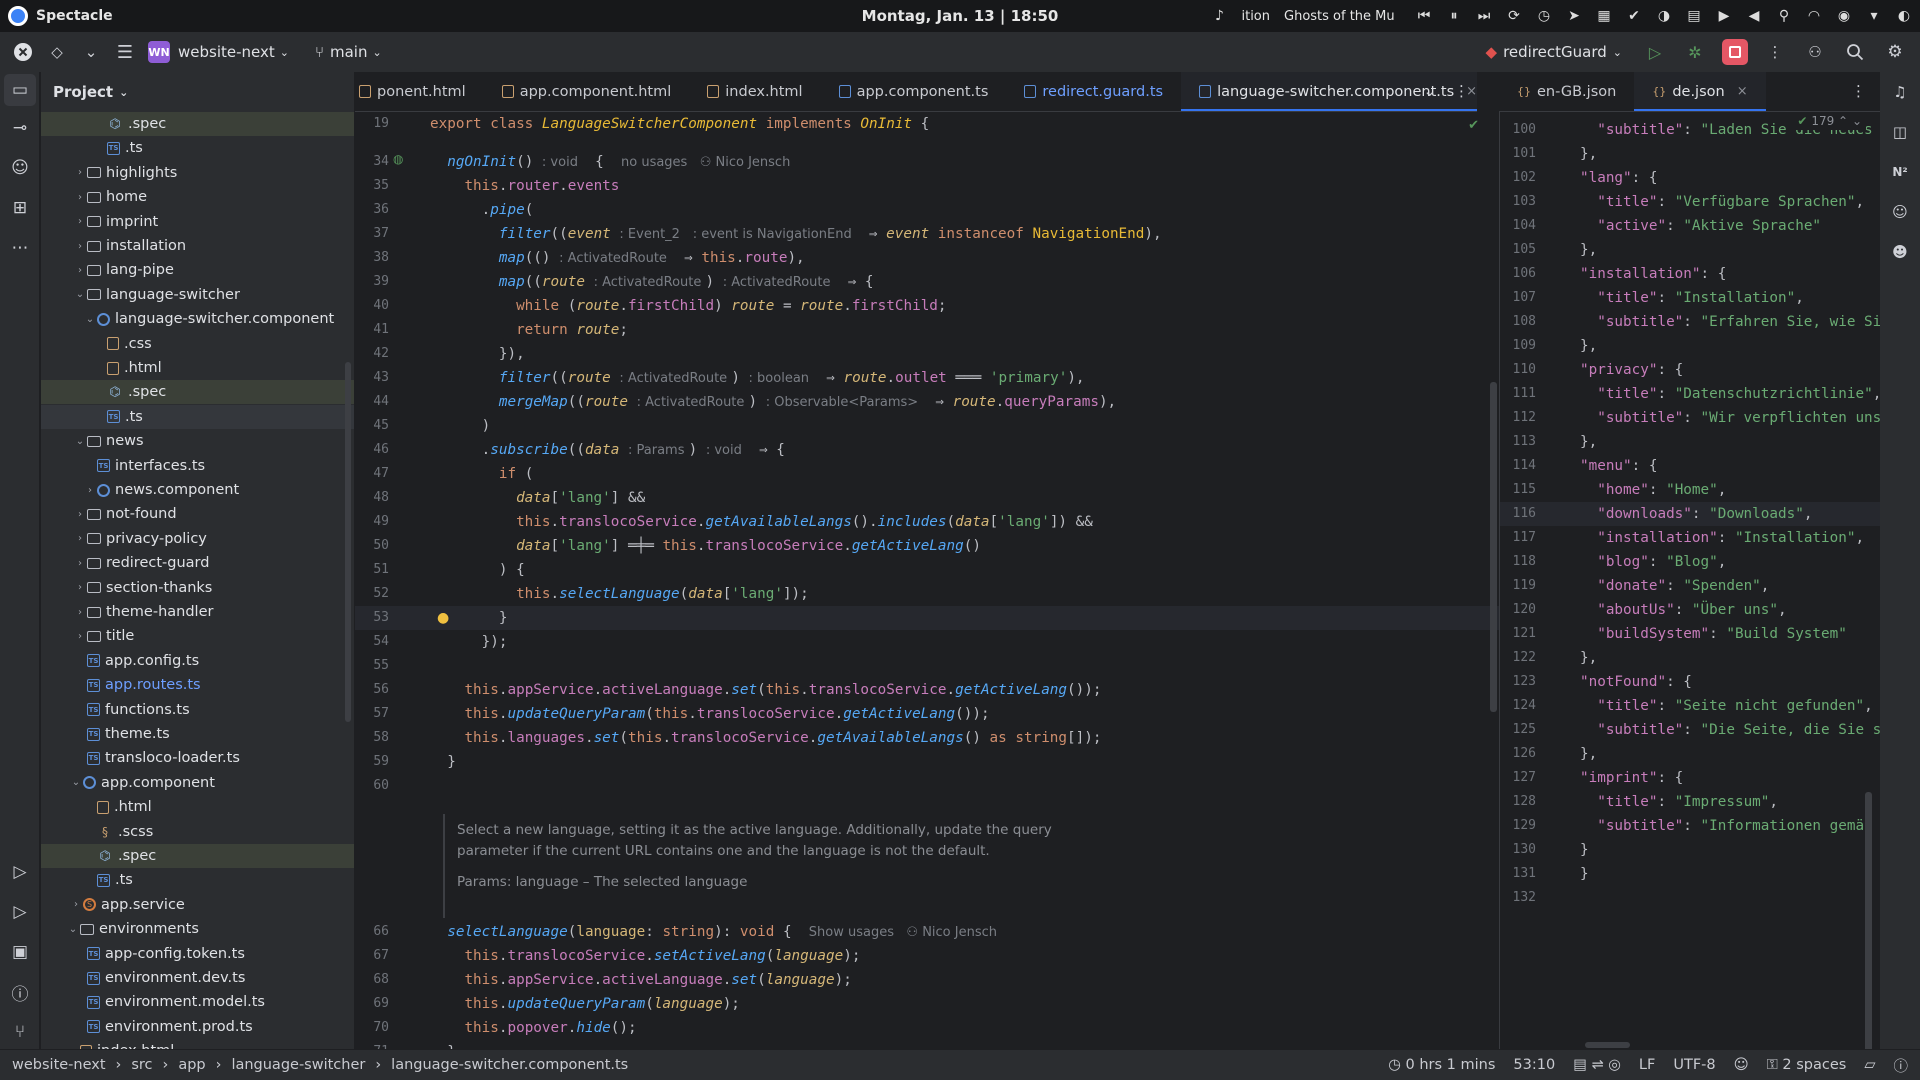 This screenshot has height=1080, width=1920. What do you see at coordinates (1814, 16) in the screenshot?
I see `wifi-icon: ◠` at bounding box center [1814, 16].